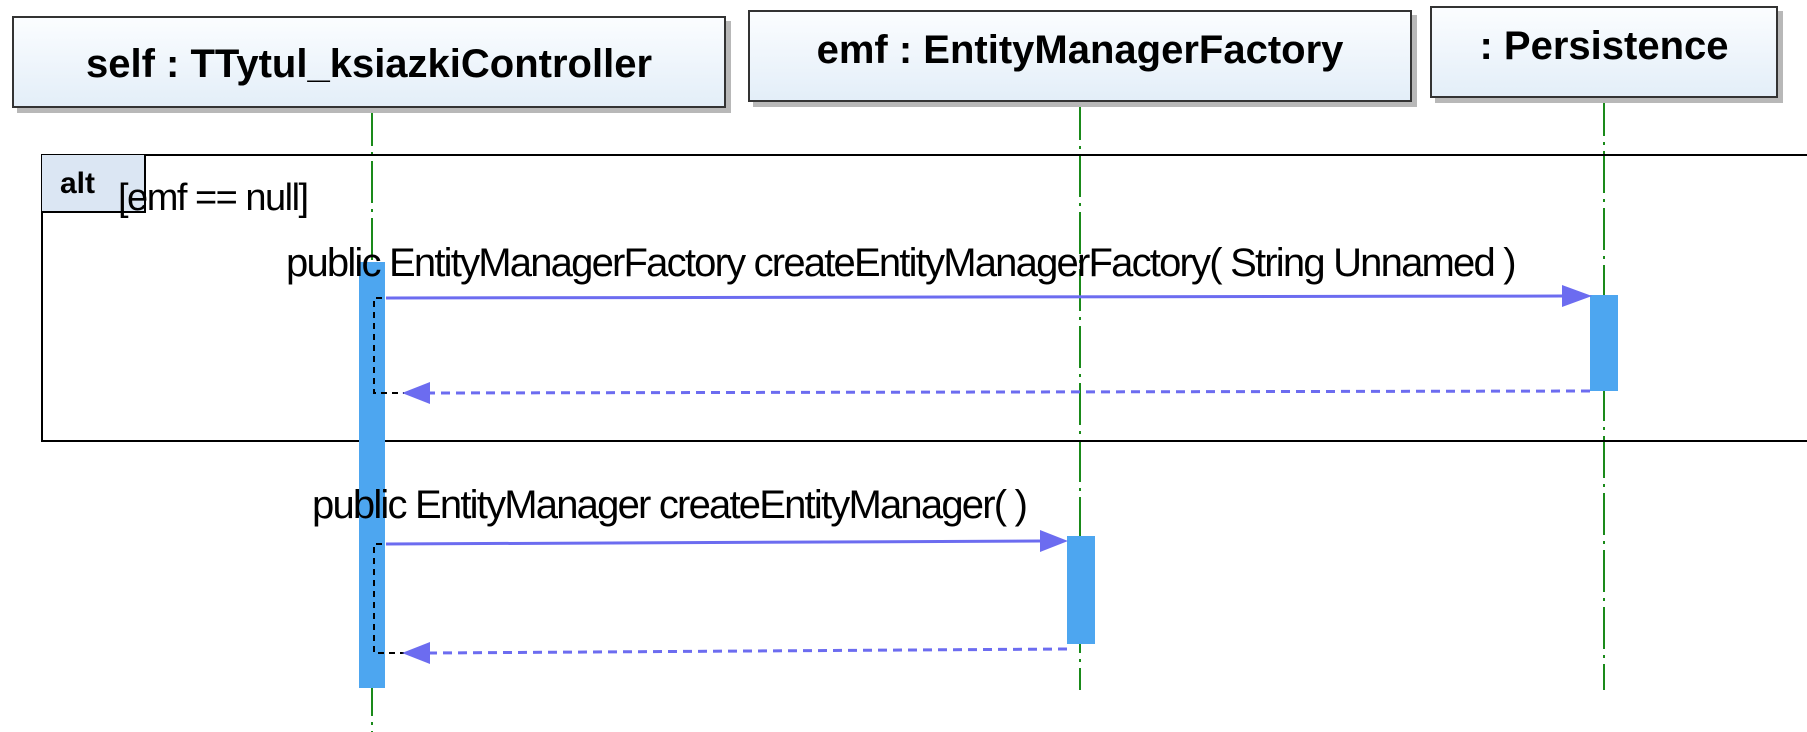 Image resolution: width=1807 pixels, height=732 pixels. I want to click on return-2-line, so click(748, 651).